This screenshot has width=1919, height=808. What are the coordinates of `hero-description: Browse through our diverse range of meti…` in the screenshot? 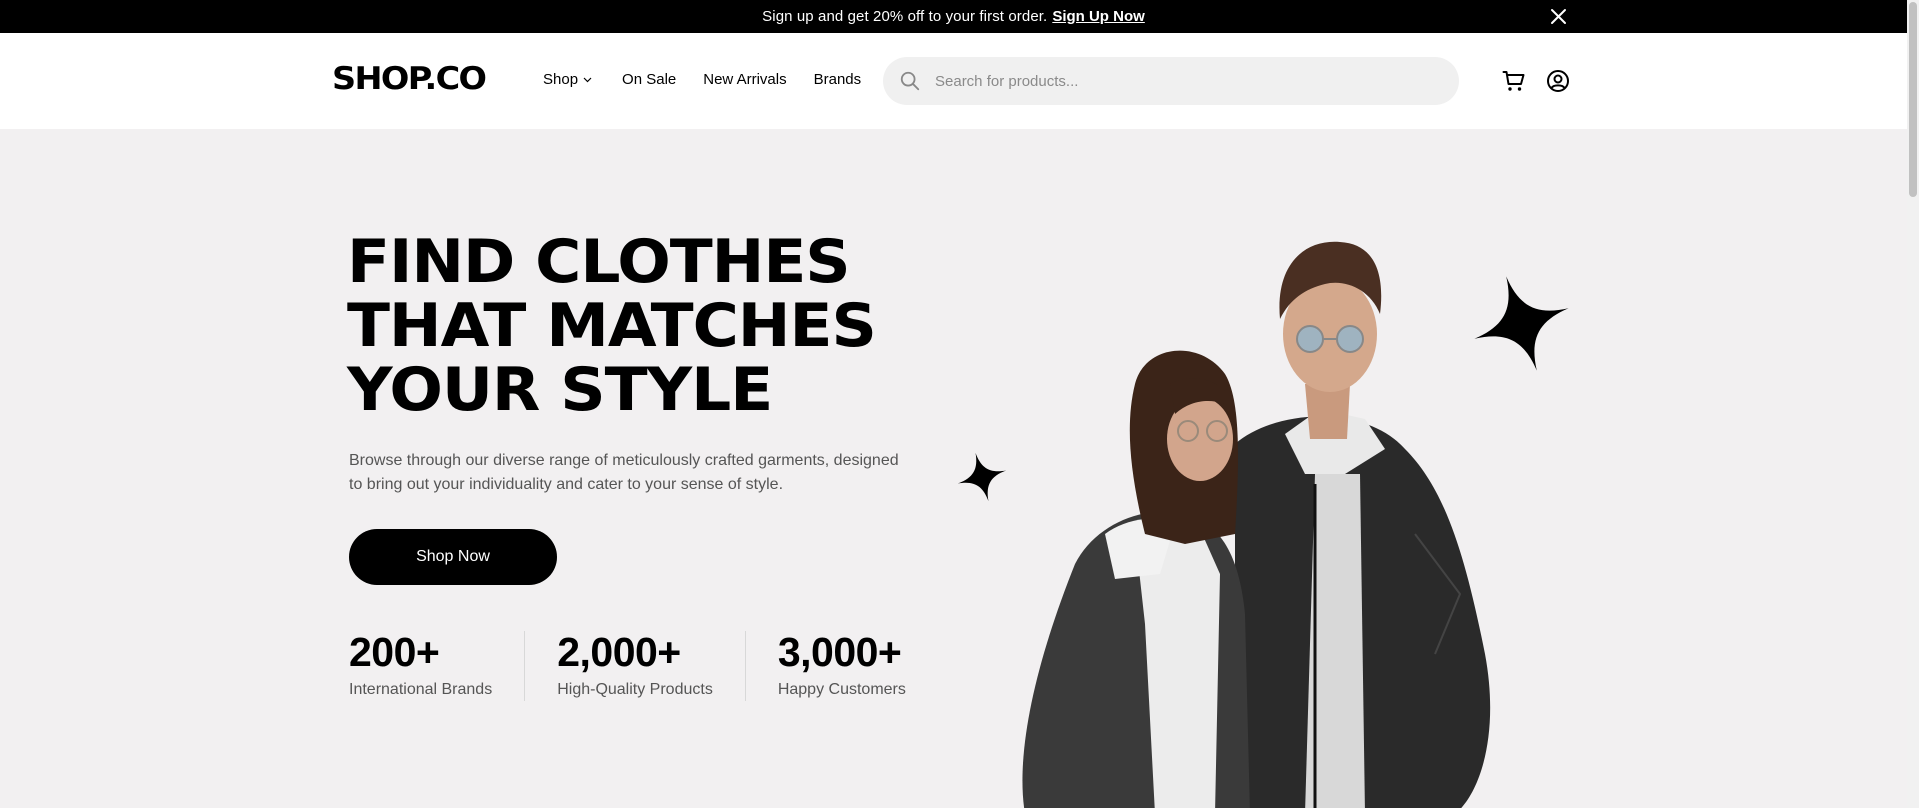 It's located at (624, 472).